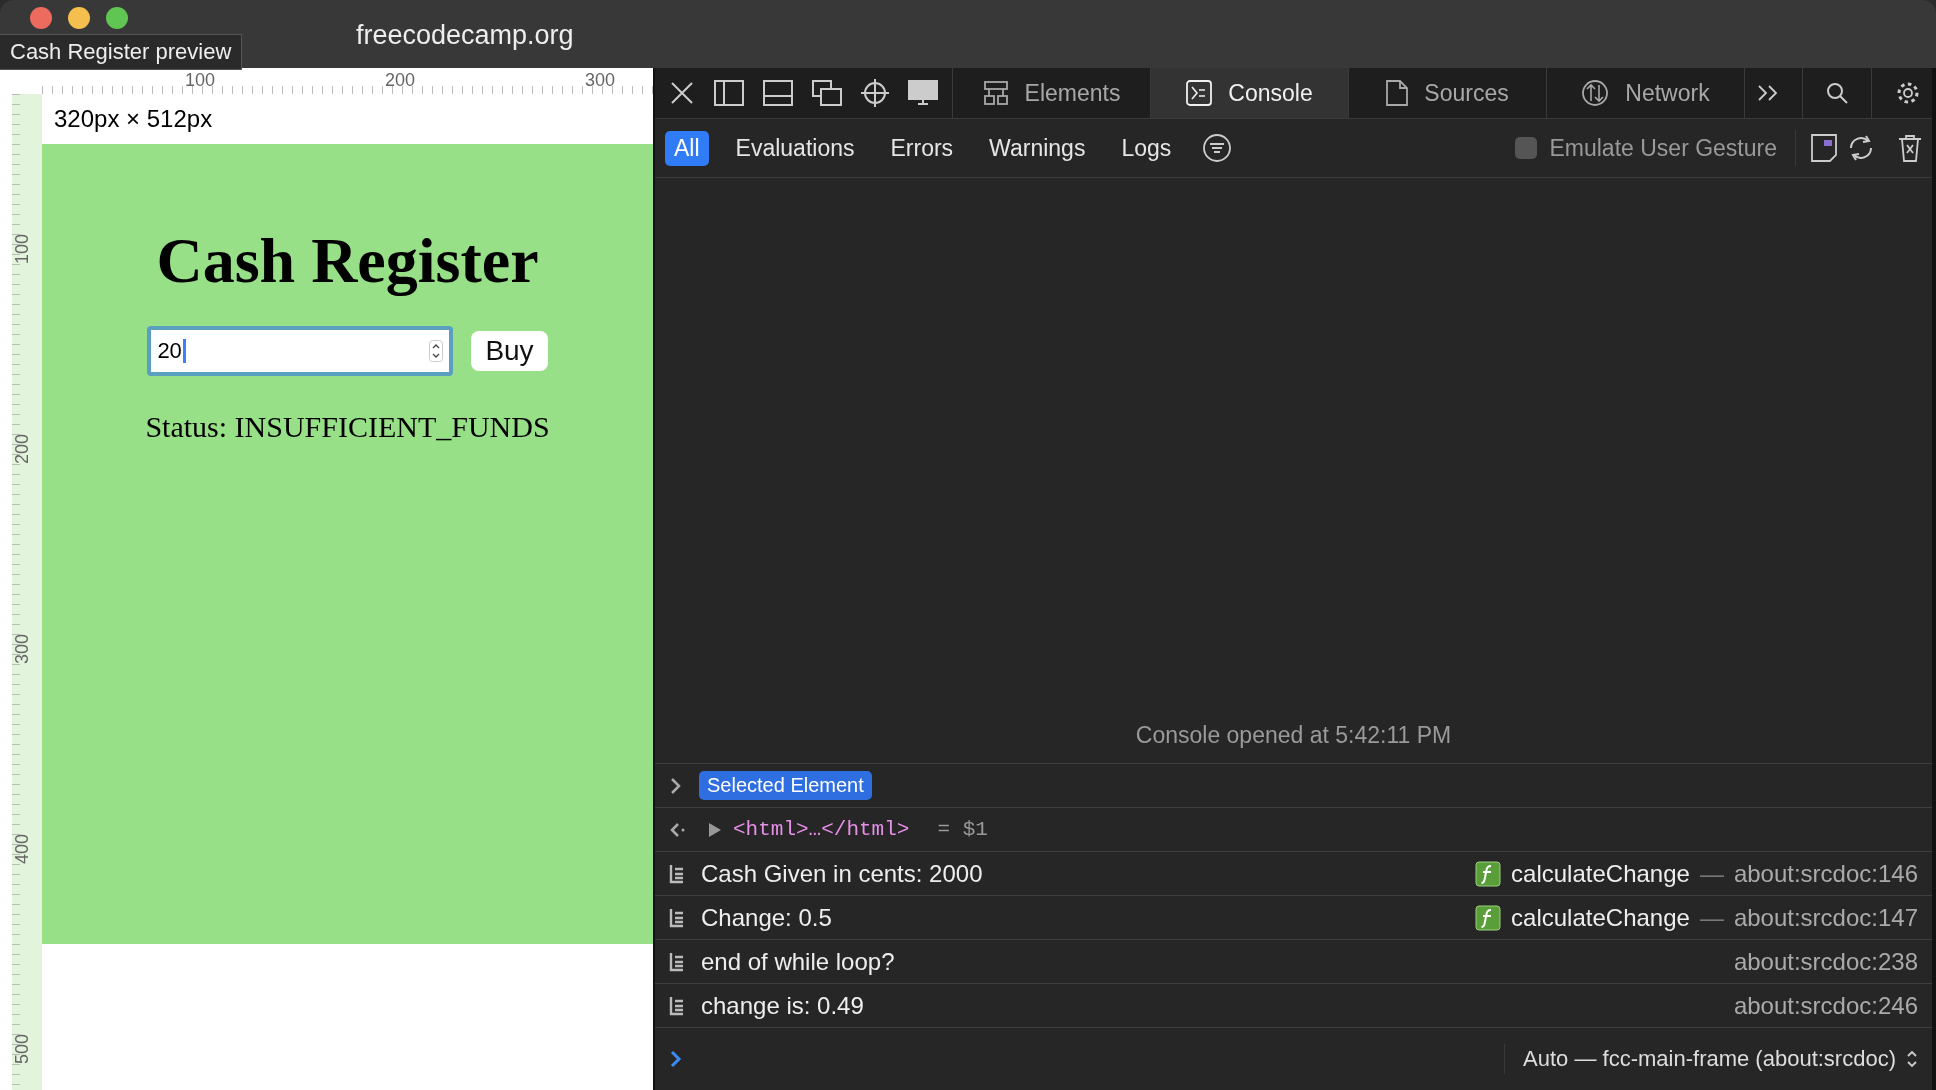  I want to click on result-reference: = $1, so click(962, 829).